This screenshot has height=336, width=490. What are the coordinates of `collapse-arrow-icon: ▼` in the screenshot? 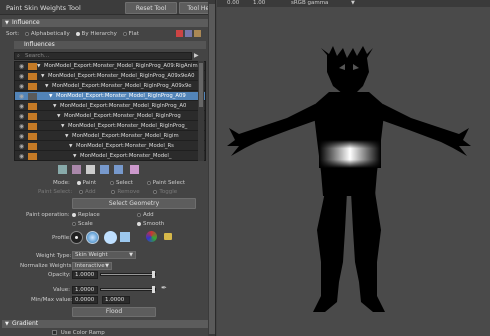 It's located at (7, 324).